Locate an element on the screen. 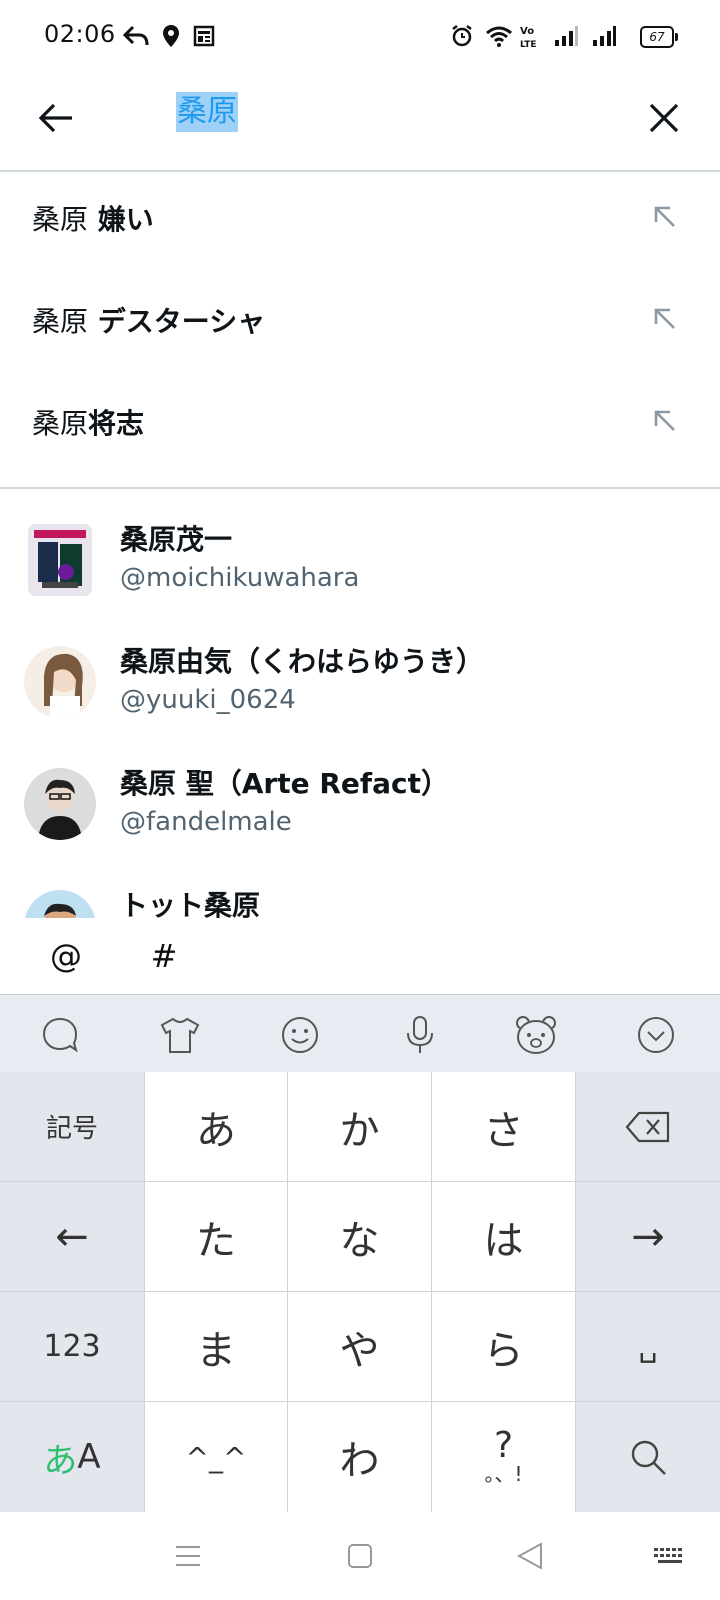  status-bar: 02:06 Vo LTE 67 is located at coordinates (360, 36).